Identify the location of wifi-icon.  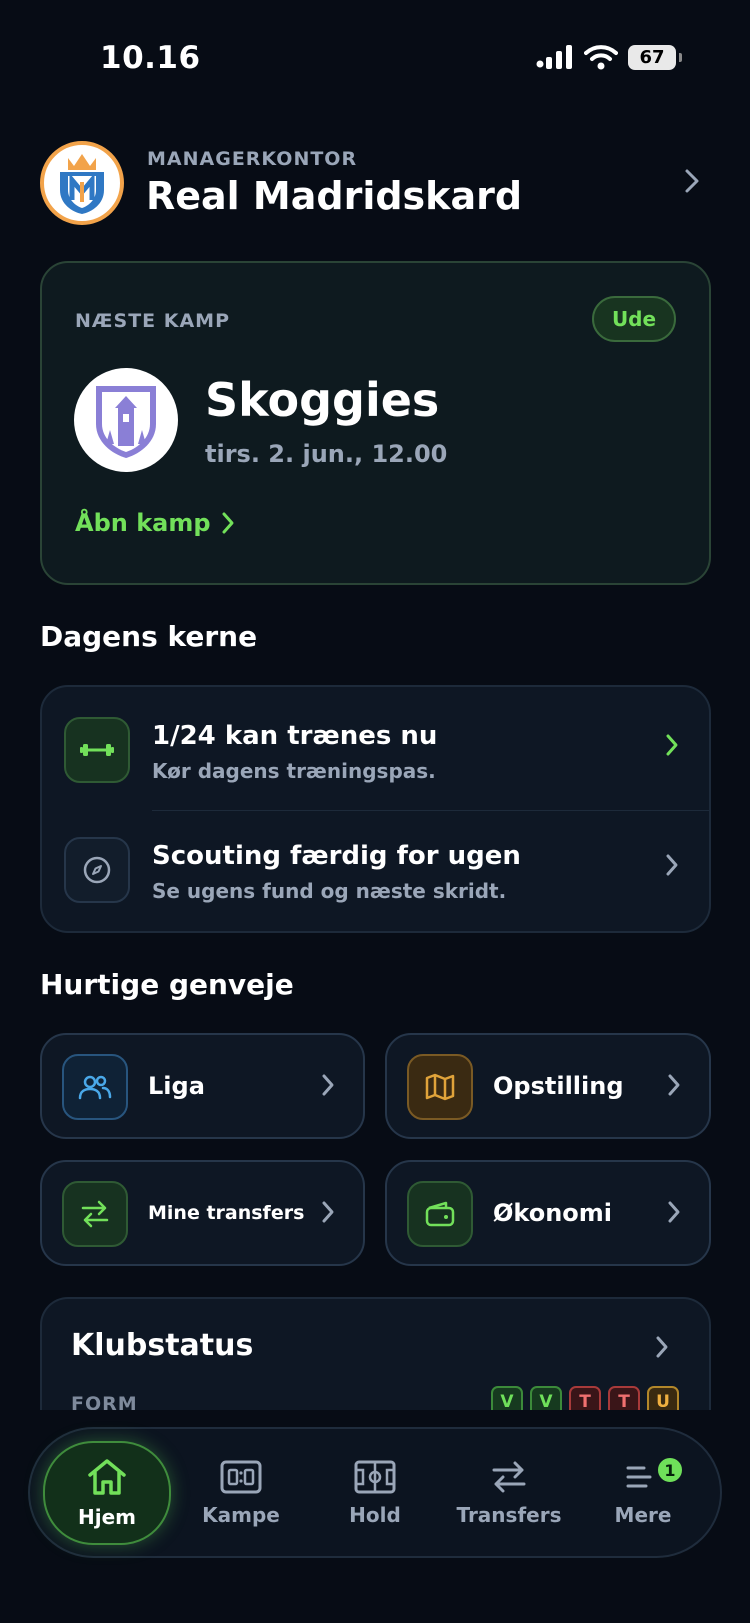
(601, 57).